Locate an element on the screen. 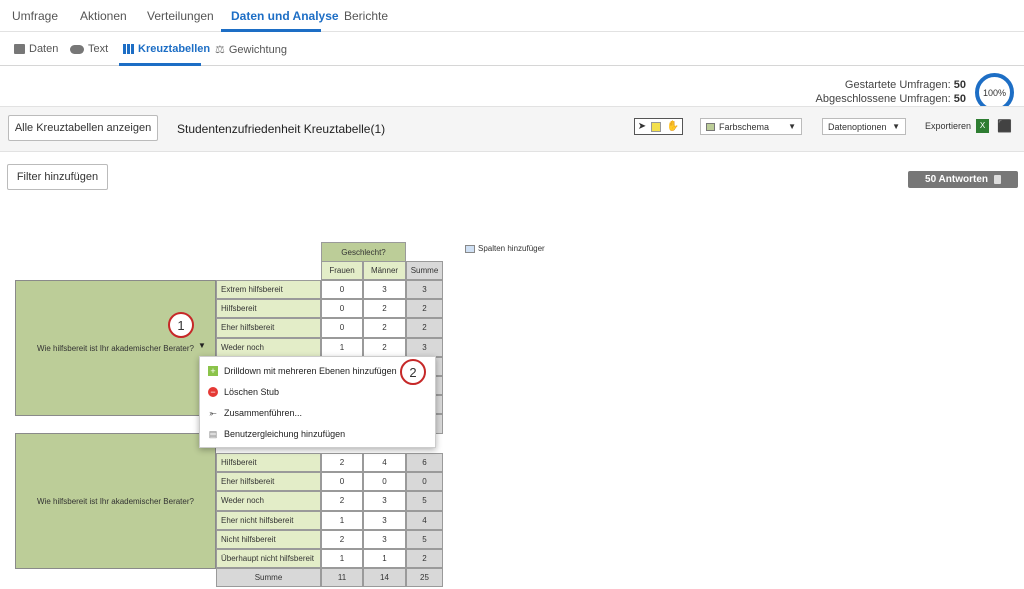 Image resolution: width=1024 pixels, height=589 pixels. tab-verteilungen: Verteilungen is located at coordinates (180, 16).